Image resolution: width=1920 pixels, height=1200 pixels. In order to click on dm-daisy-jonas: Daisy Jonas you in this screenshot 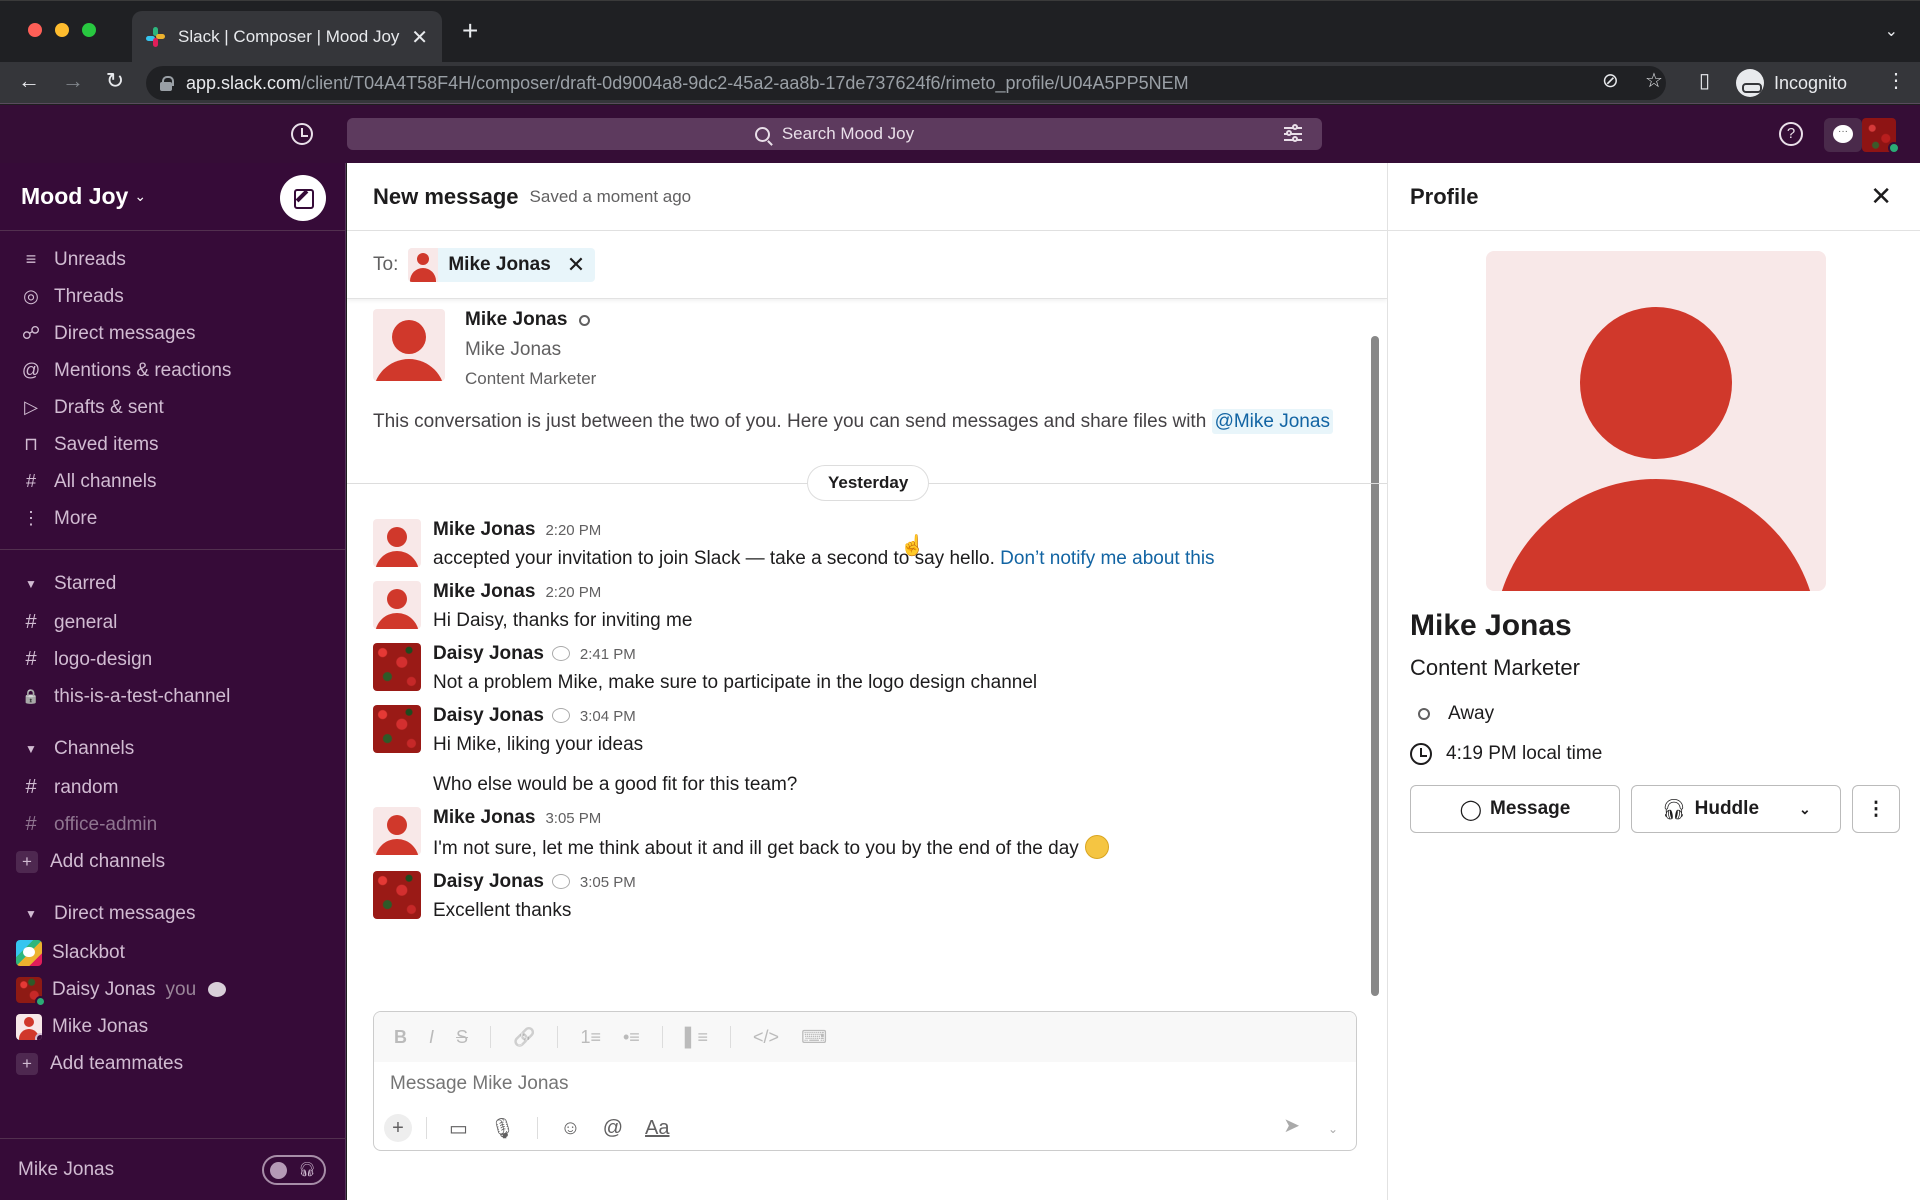, I will do `click(172, 989)`.